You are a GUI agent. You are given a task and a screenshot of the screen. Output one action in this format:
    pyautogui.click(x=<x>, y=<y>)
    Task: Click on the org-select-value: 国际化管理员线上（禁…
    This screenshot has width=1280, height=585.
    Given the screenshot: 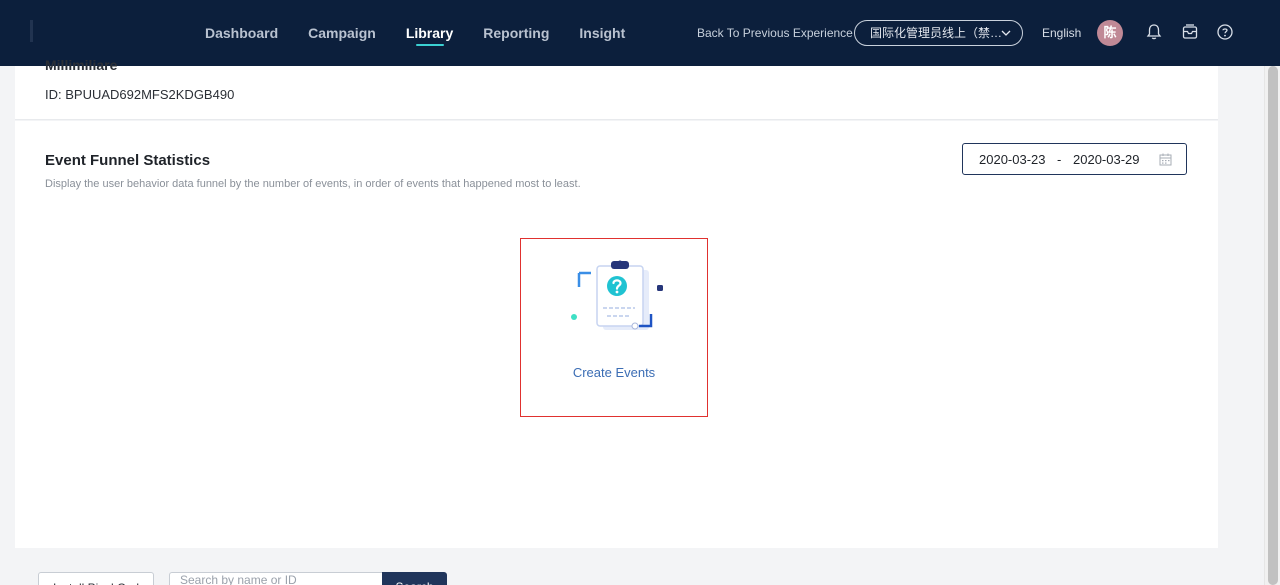 What is the action you would take?
    pyautogui.click(x=936, y=33)
    